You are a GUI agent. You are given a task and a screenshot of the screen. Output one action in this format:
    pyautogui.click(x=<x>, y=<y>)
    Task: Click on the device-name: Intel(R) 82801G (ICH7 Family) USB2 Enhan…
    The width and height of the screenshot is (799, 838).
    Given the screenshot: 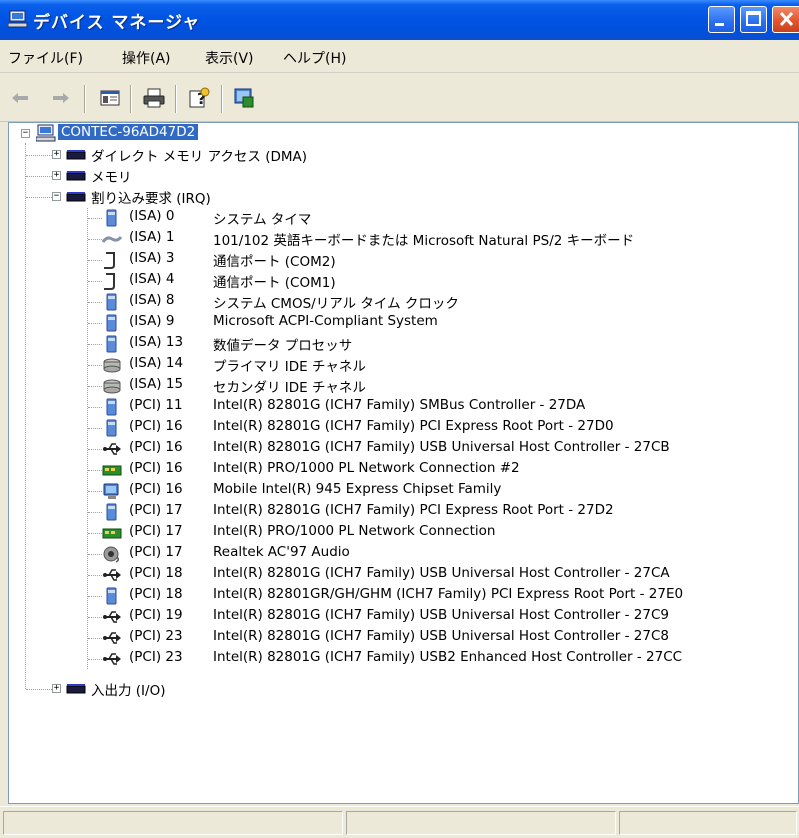 What is the action you would take?
    pyautogui.click(x=448, y=657)
    